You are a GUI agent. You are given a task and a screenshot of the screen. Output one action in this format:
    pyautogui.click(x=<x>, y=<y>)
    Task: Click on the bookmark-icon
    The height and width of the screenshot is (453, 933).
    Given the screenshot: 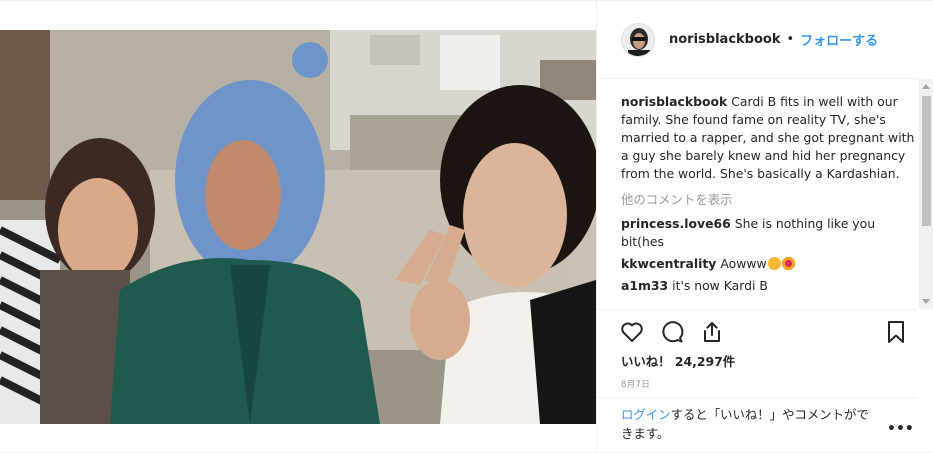 What is the action you would take?
    pyautogui.click(x=896, y=332)
    